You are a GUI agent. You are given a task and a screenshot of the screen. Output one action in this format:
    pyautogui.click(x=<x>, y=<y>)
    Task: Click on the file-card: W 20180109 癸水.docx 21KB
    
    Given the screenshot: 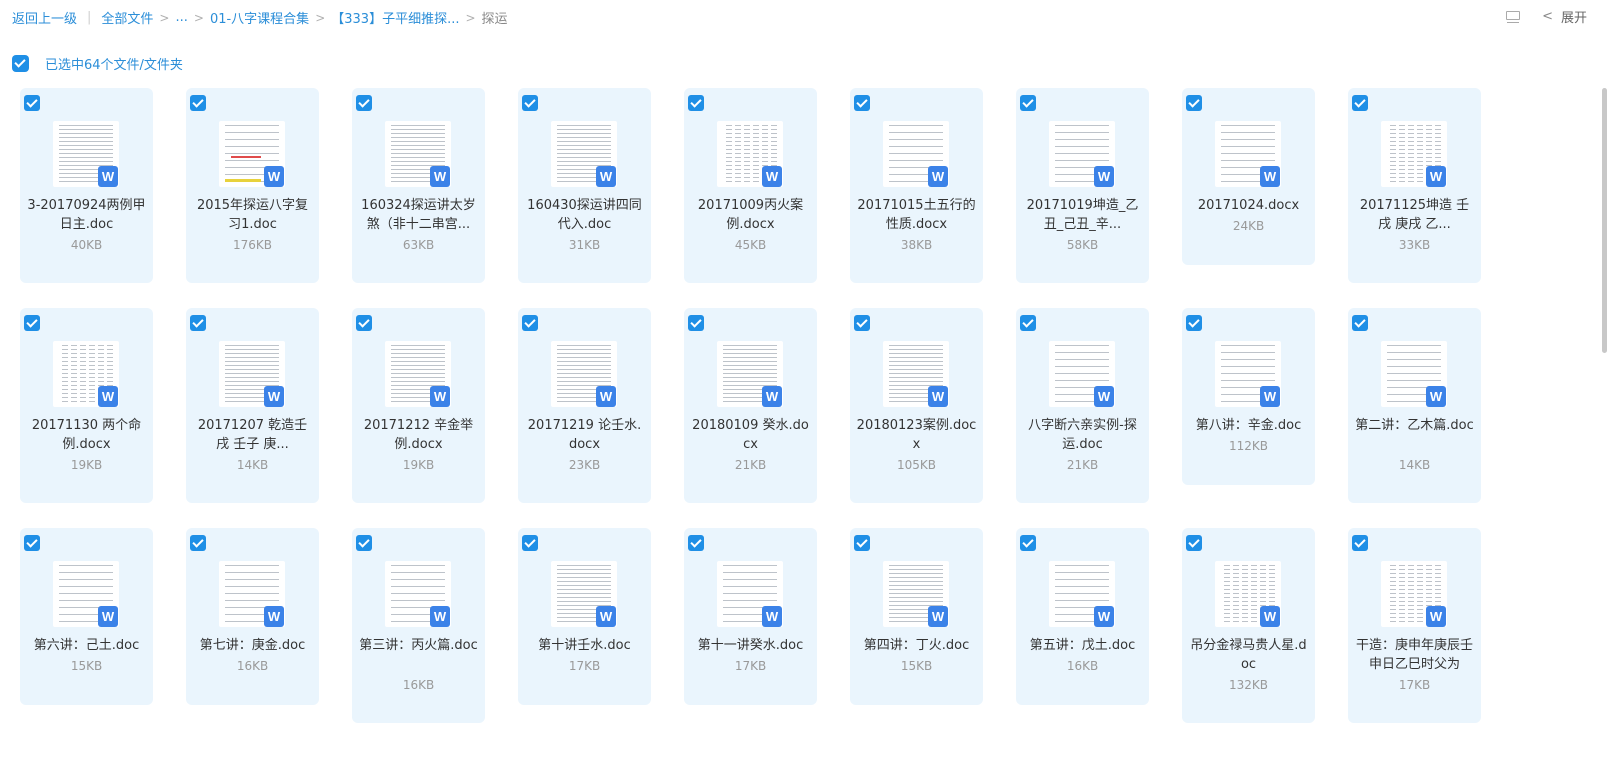 What is the action you would take?
    pyautogui.click(x=750, y=405)
    